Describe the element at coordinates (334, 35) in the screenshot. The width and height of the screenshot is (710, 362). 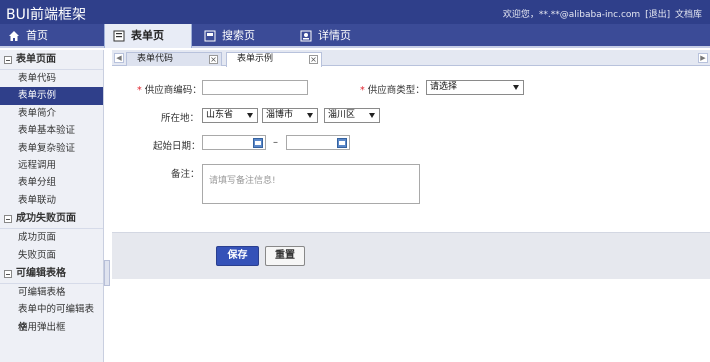
I see `tab-detail-label: 详情页` at that location.